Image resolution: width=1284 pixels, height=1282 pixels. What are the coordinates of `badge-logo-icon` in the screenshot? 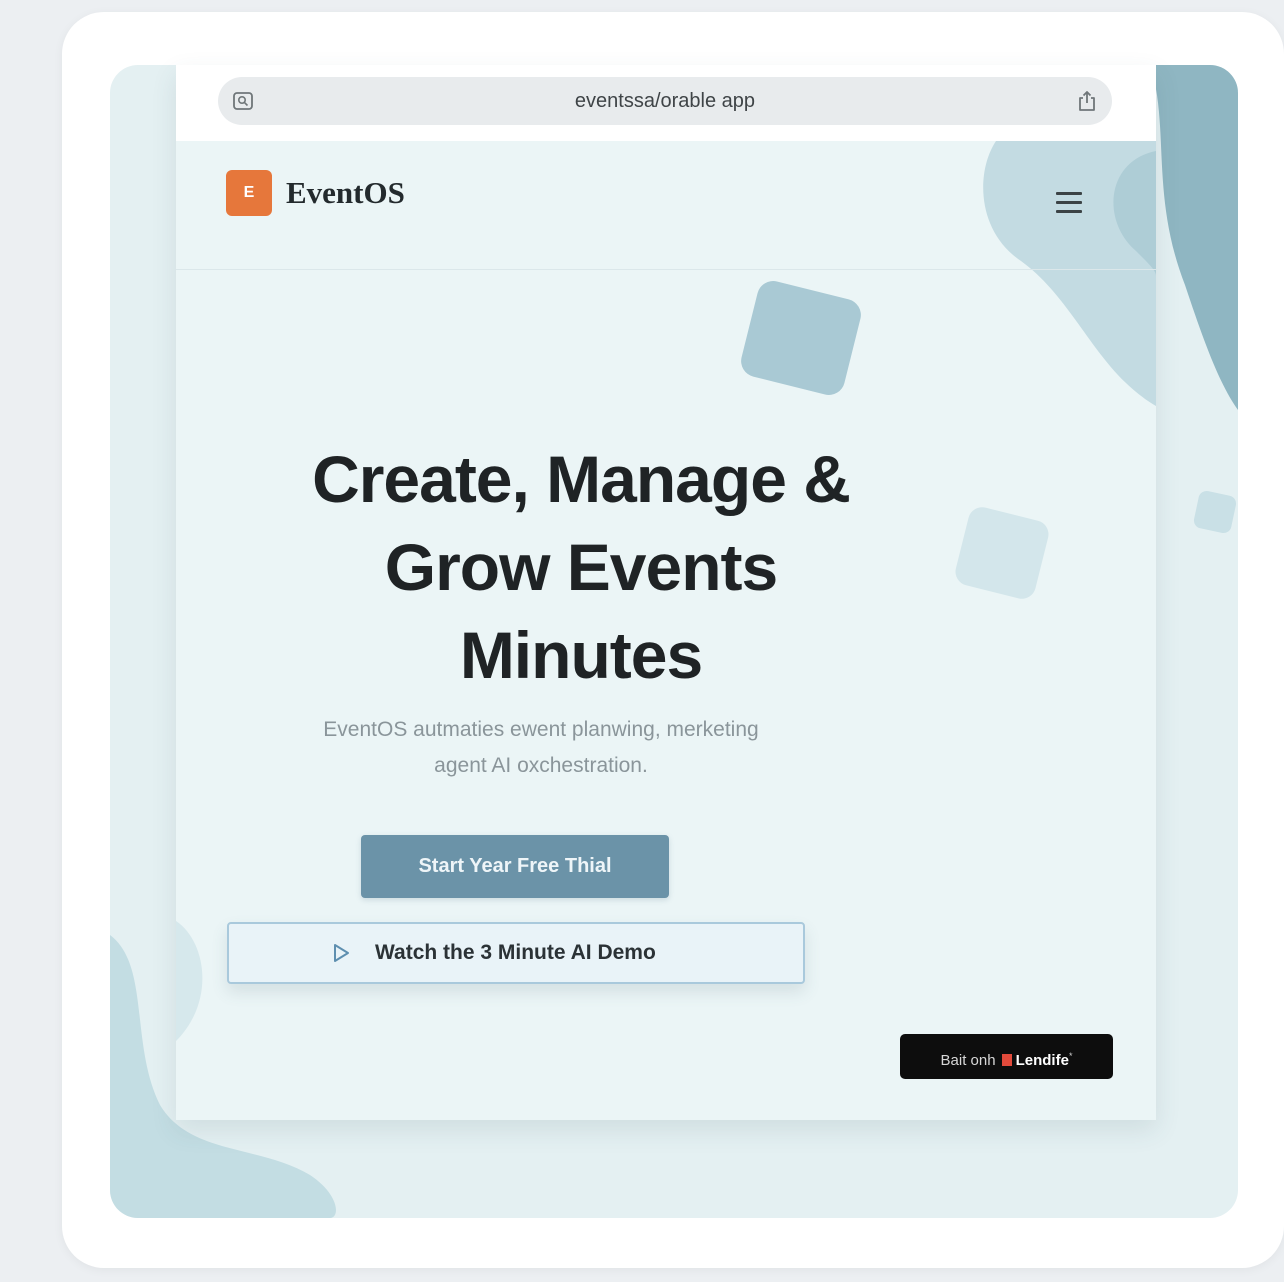 It's located at (1006, 1060).